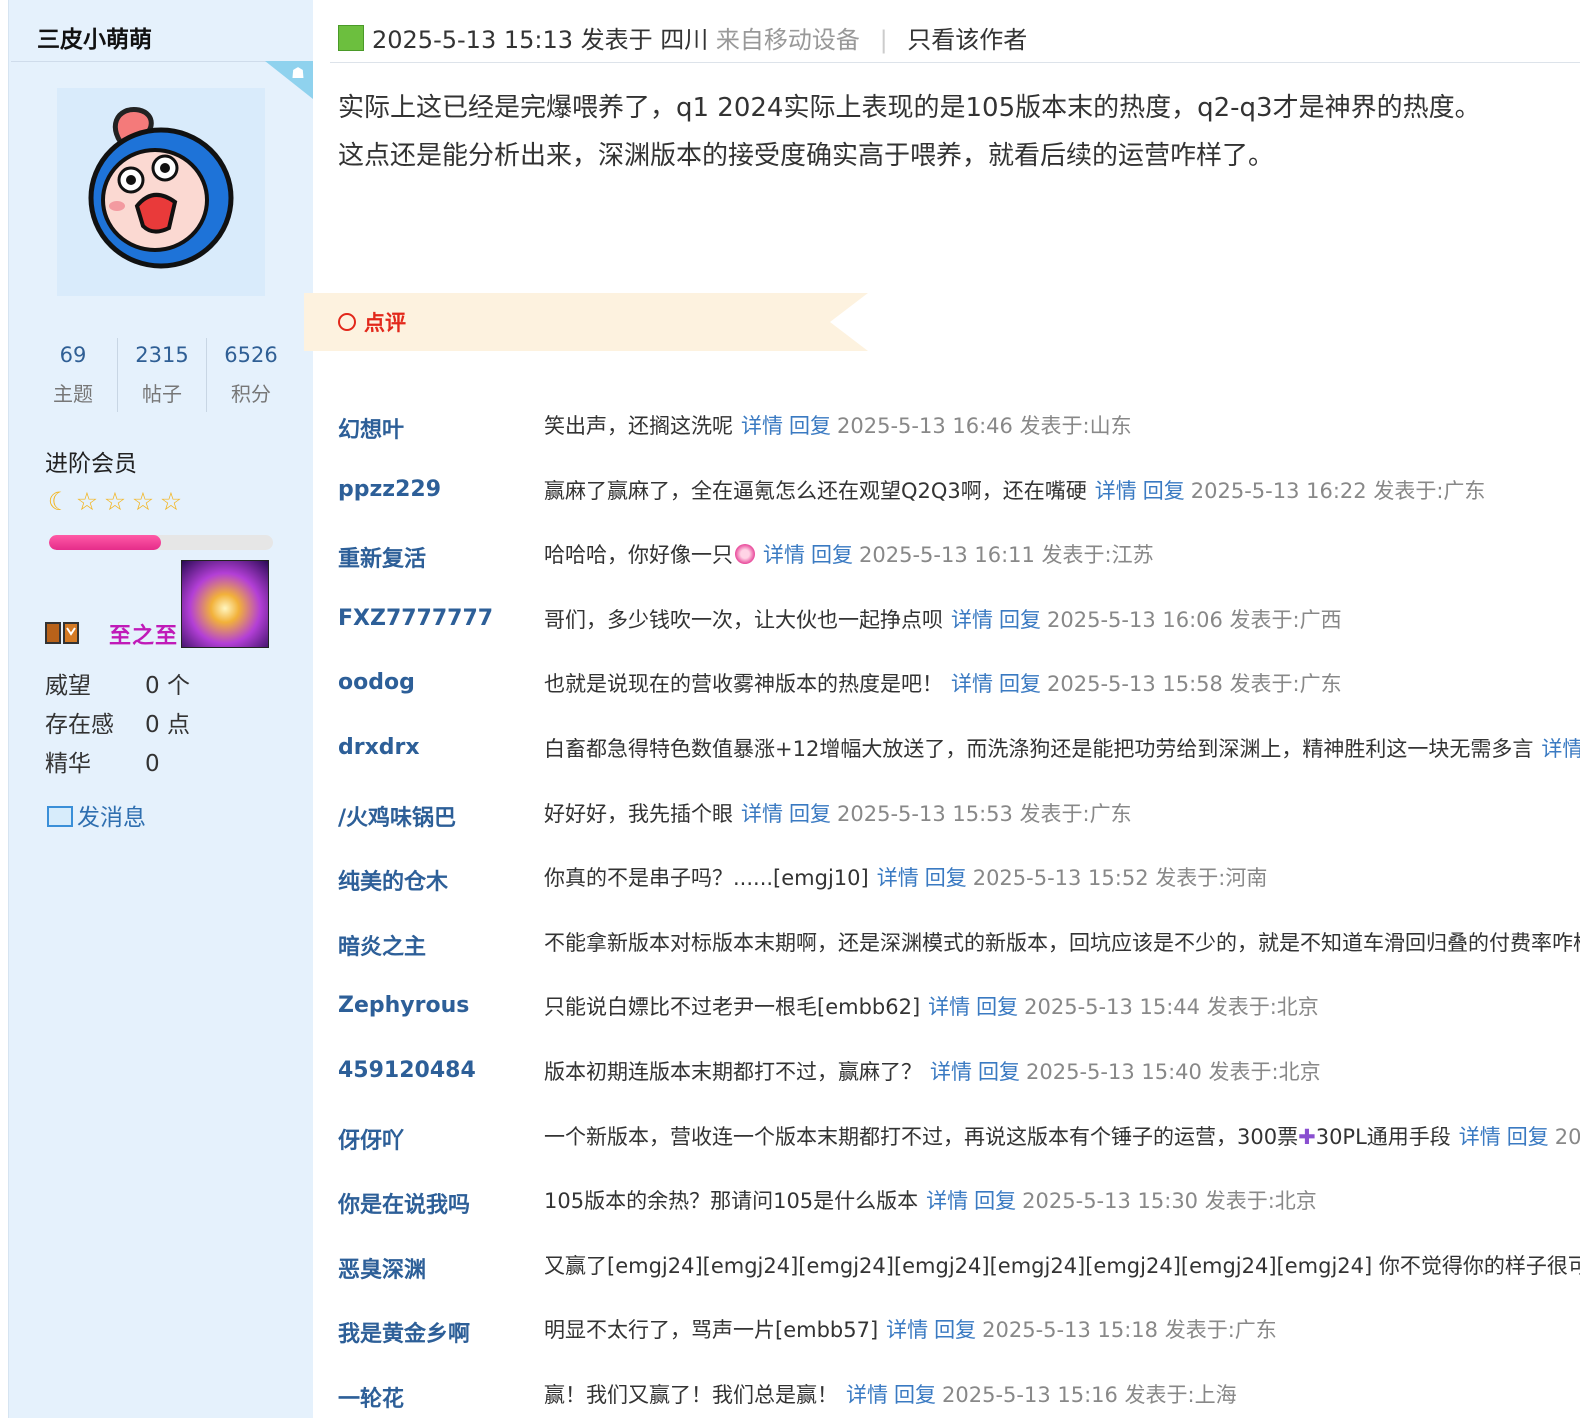  What do you see at coordinates (382, 945) in the screenshot?
I see `comment-username: 暗炎之主` at bounding box center [382, 945].